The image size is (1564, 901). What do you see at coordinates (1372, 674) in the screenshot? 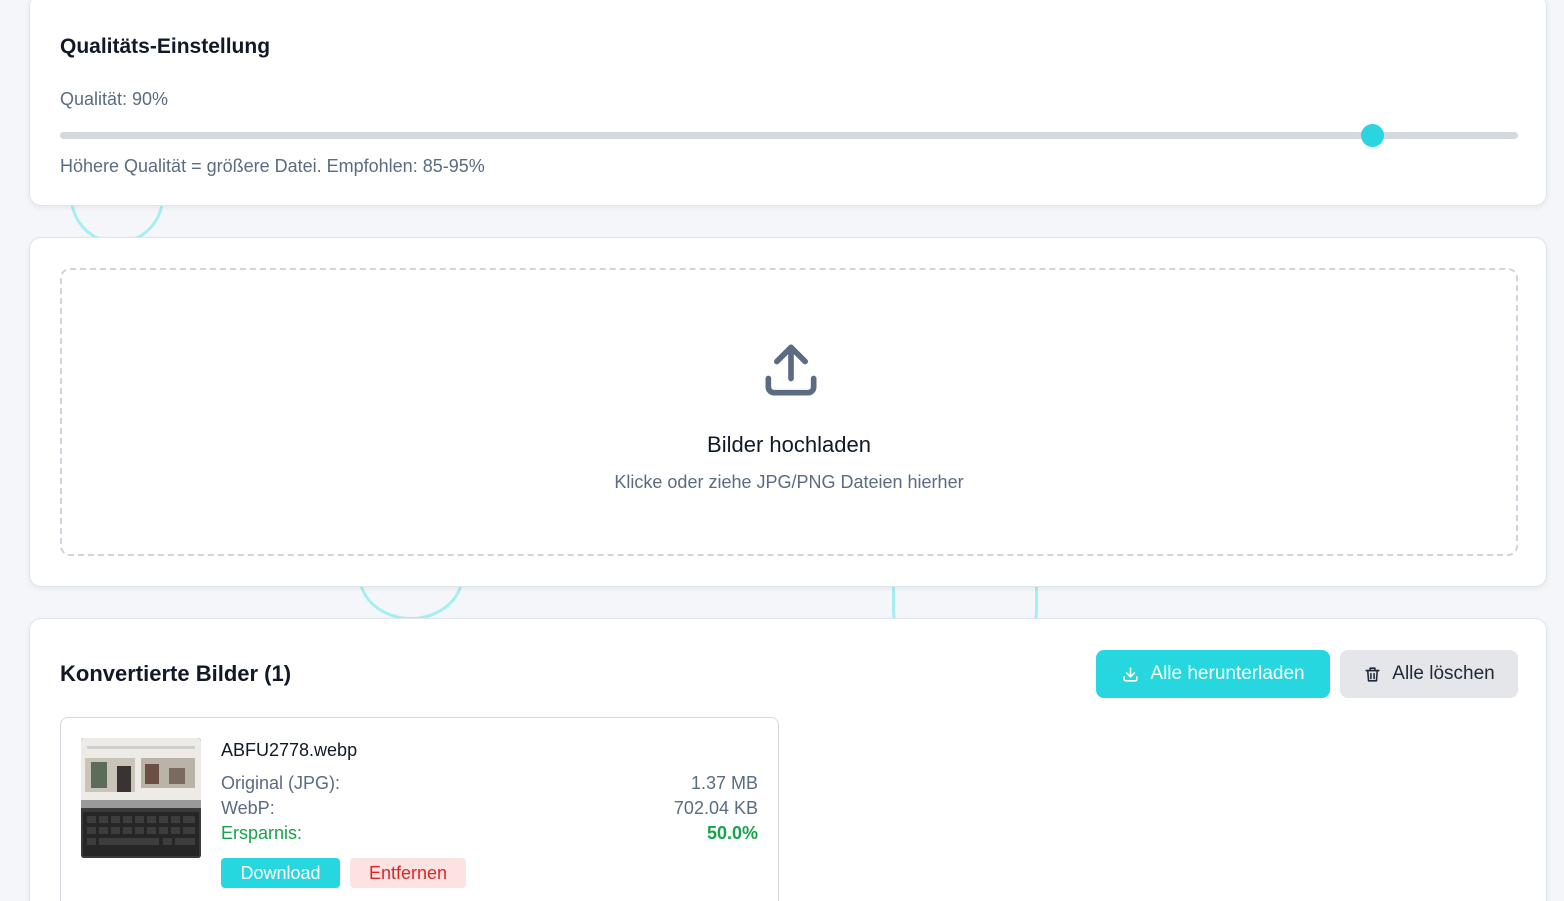
I see `trash-icon` at bounding box center [1372, 674].